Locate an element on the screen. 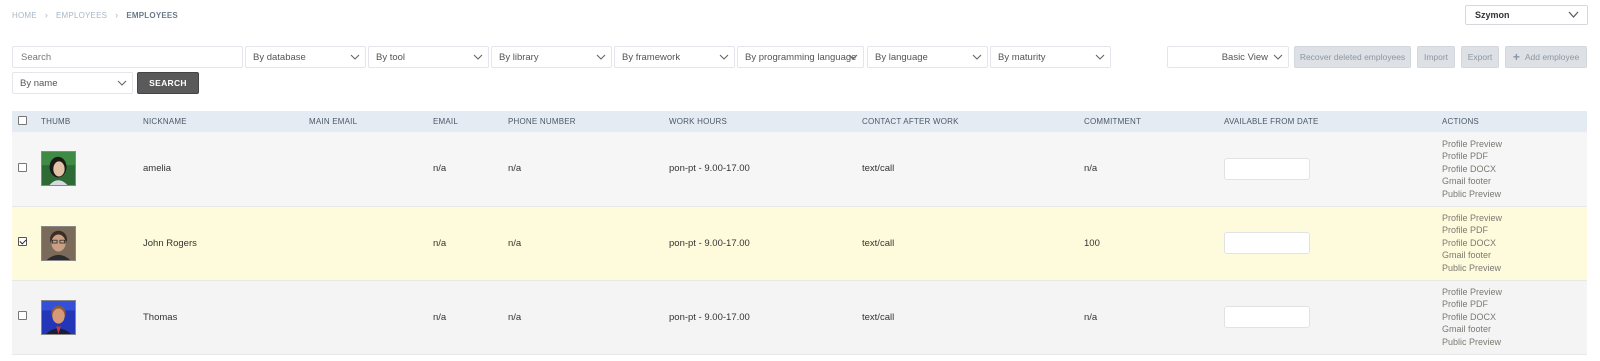 This screenshot has height=361, width=1600. column-header-work-hours: WORK HOURS is located at coordinates (765, 121).